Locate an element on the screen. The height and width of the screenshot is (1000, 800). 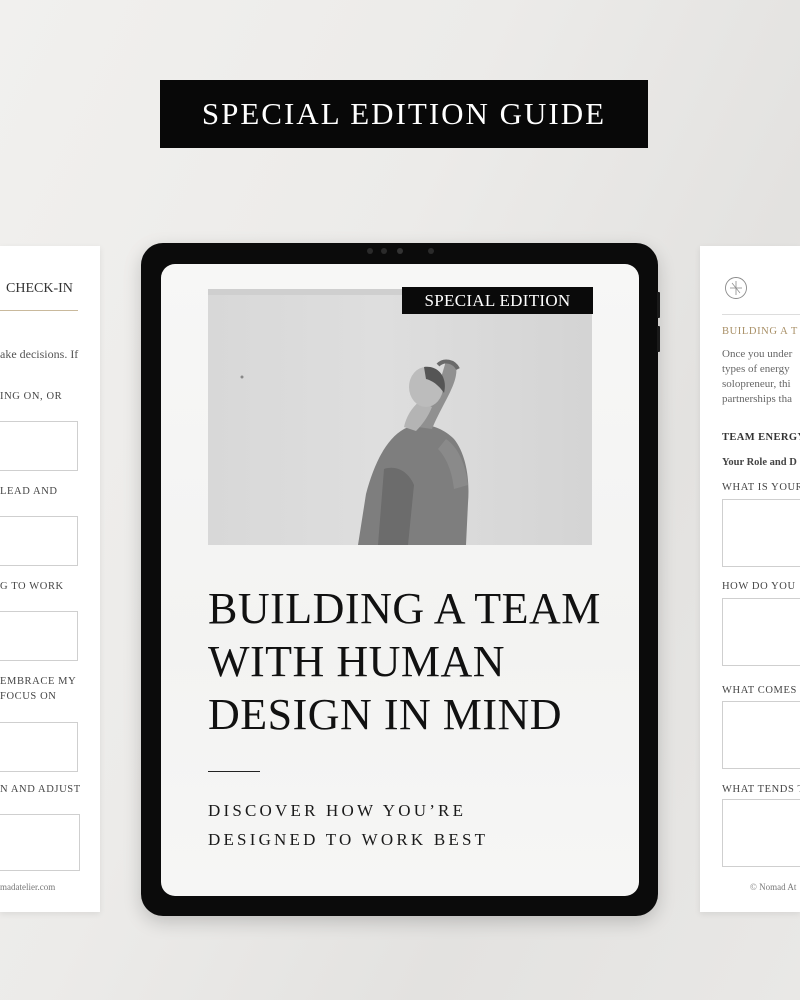
right-sheet-question-4: WHAT TENDS T is located at coordinates (761, 789).